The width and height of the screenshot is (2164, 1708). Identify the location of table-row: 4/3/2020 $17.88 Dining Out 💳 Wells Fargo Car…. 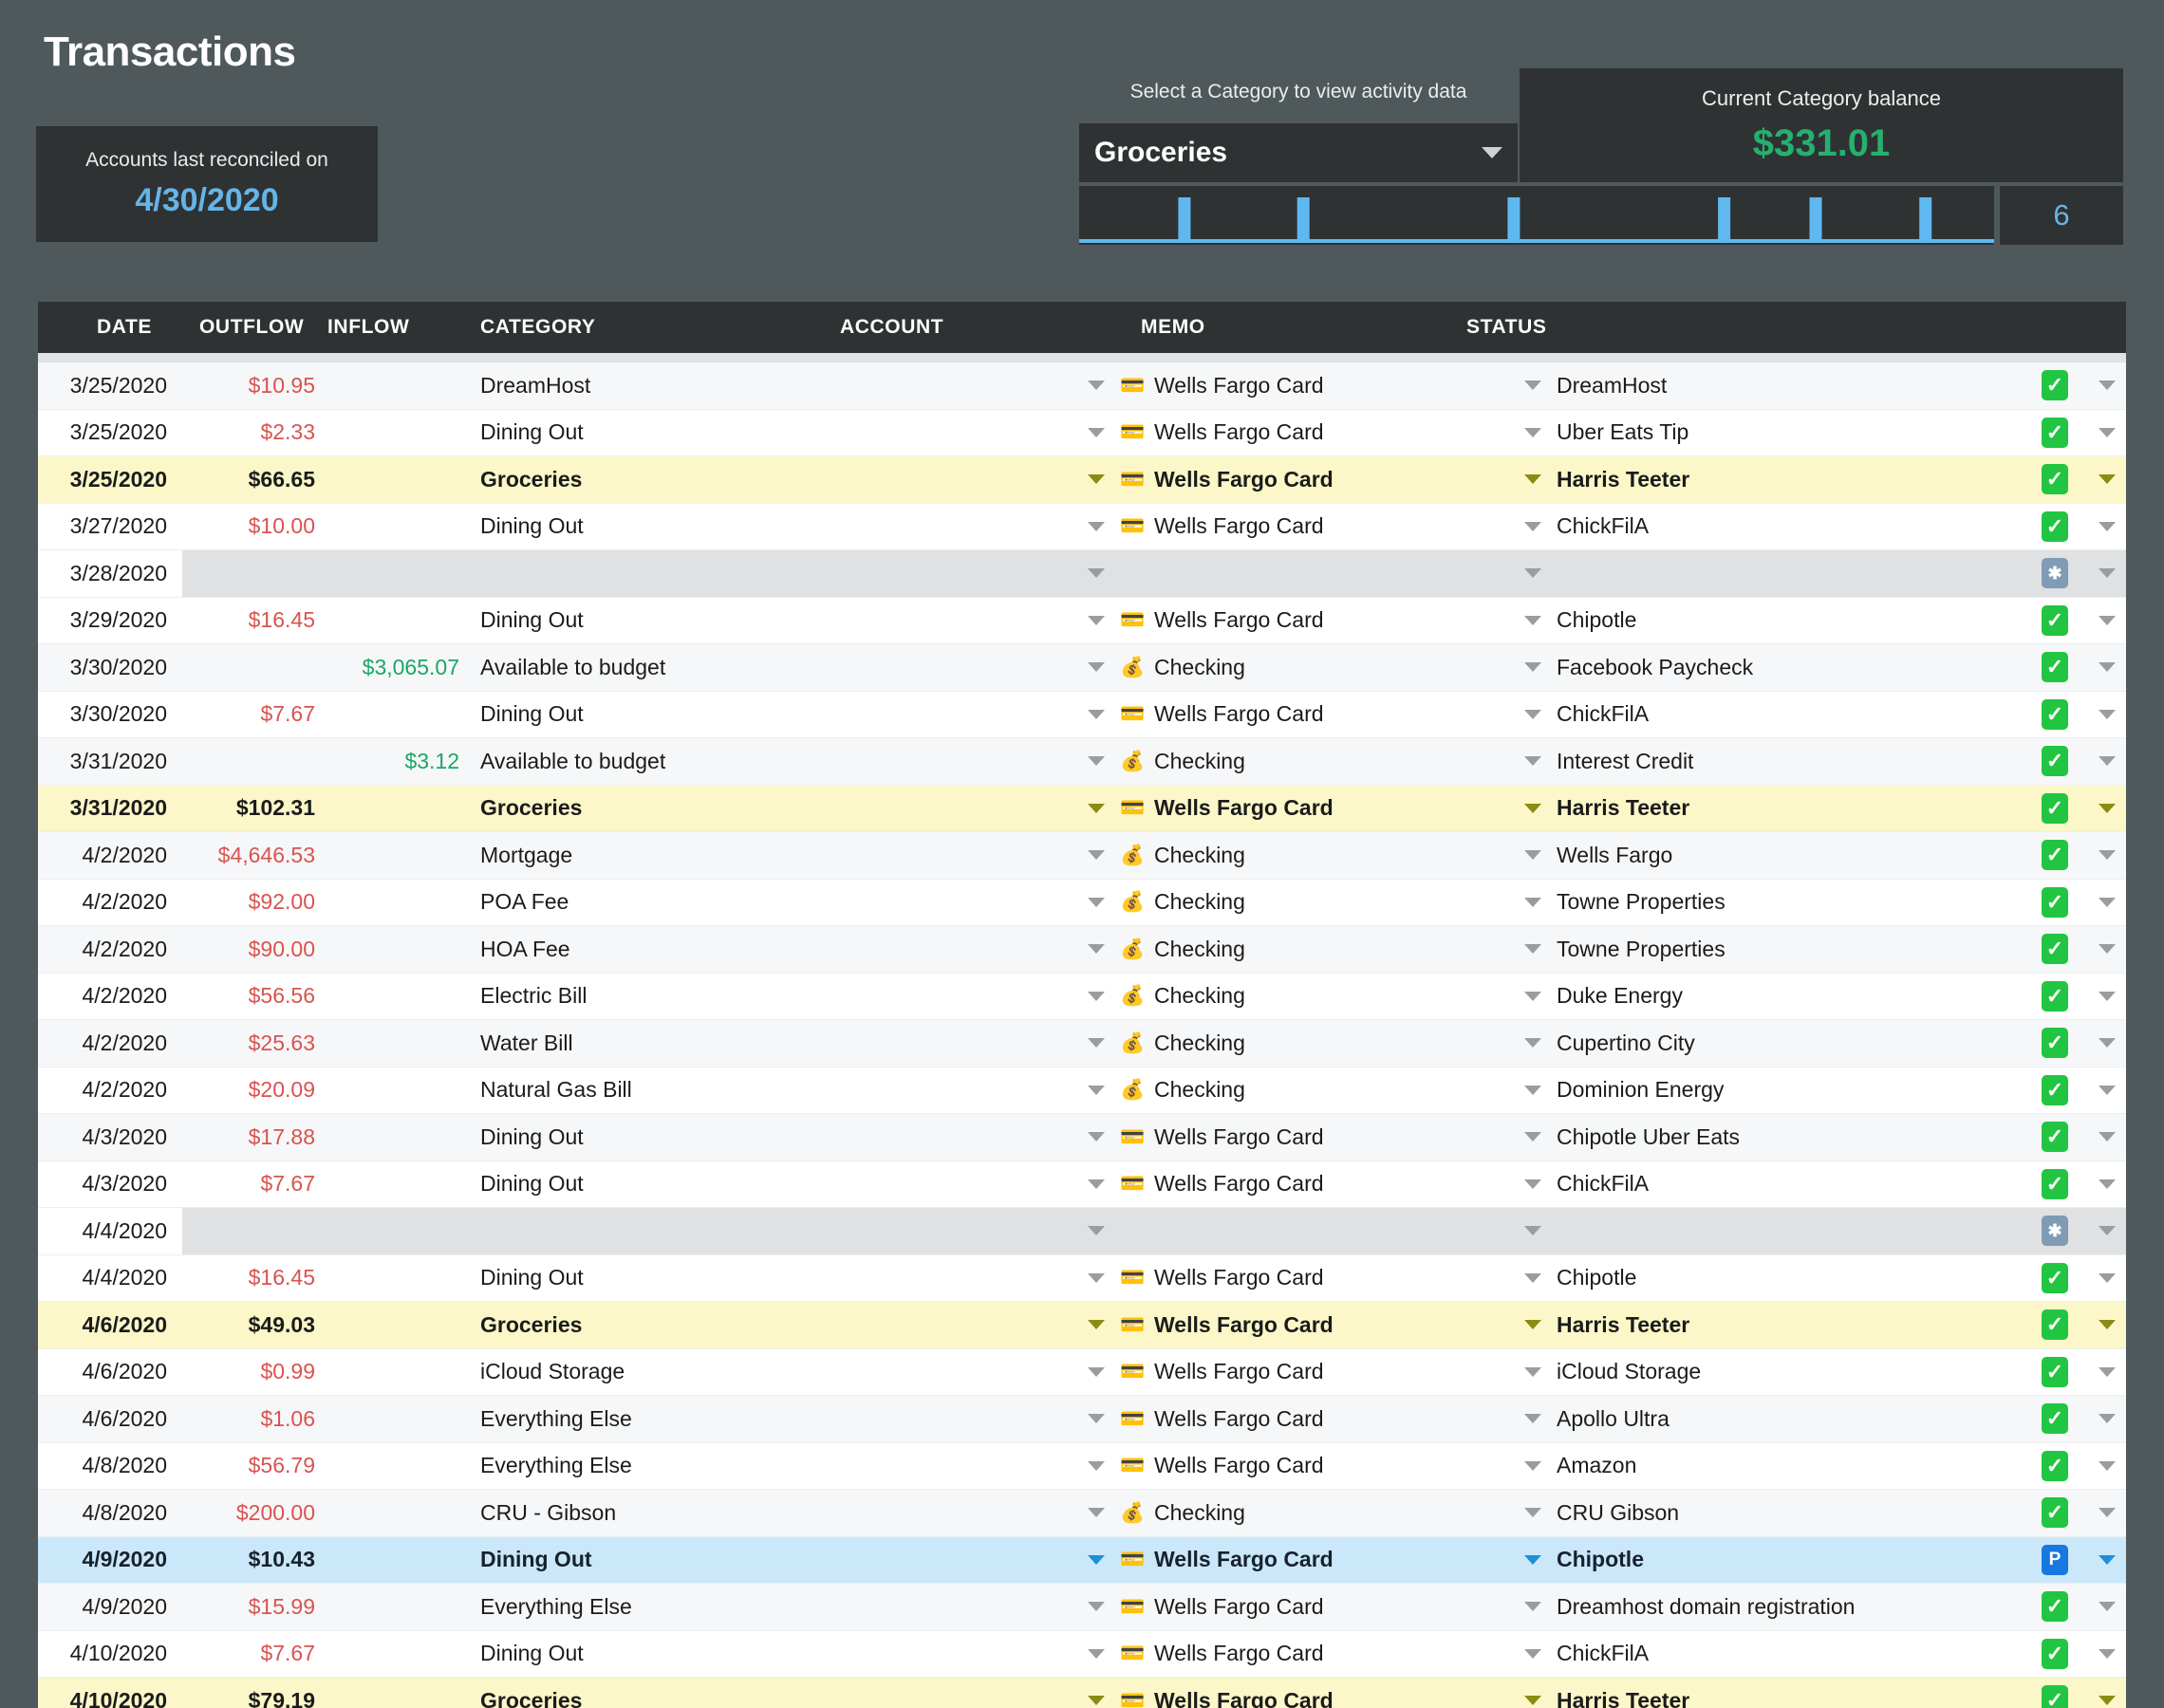
(1082, 1137).